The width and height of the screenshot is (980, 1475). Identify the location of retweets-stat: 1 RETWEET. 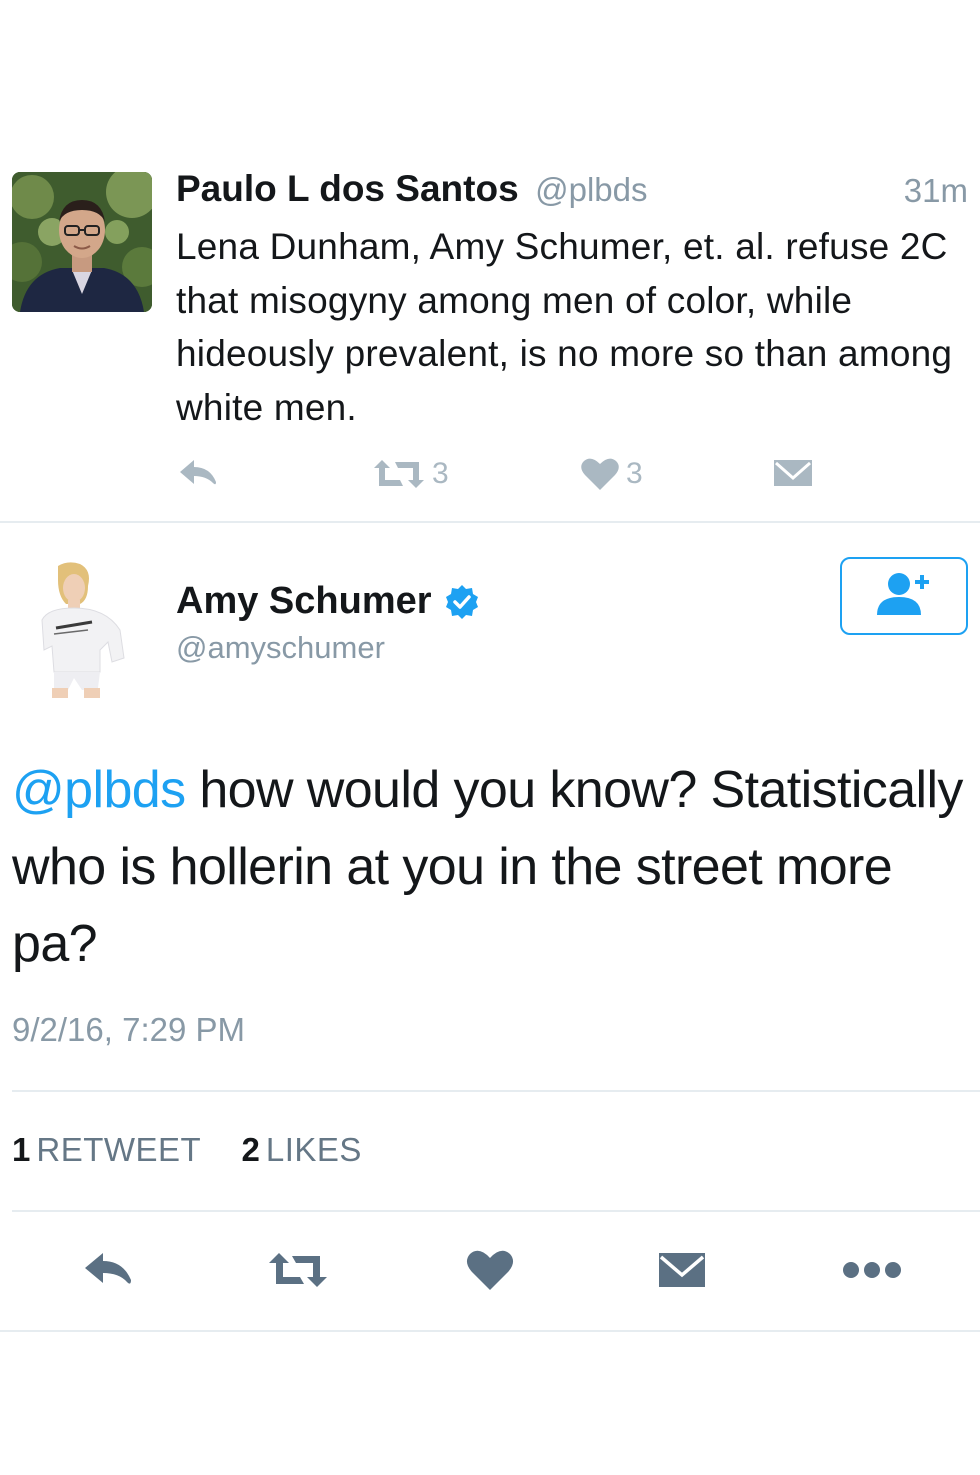
(111, 1149).